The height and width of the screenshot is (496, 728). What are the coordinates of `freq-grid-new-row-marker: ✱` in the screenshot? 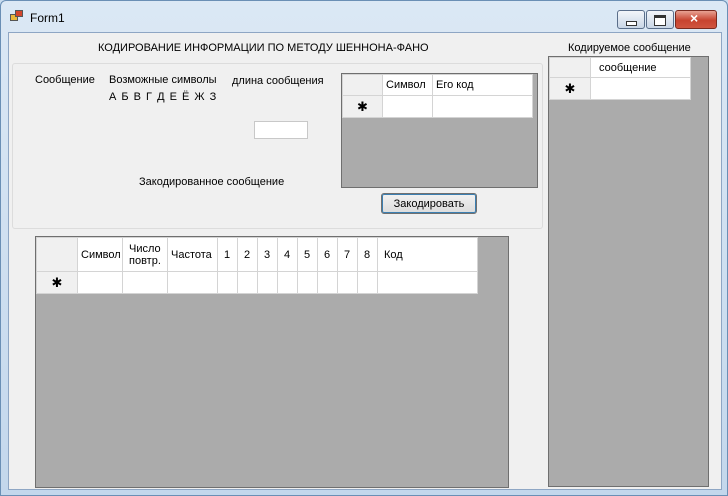 It's located at (57, 282).